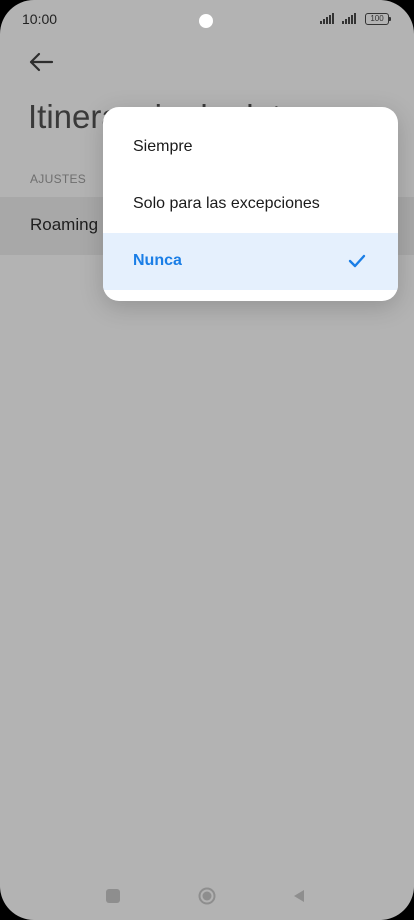  Describe the element at coordinates (357, 261) in the screenshot. I see `check-icon` at that location.